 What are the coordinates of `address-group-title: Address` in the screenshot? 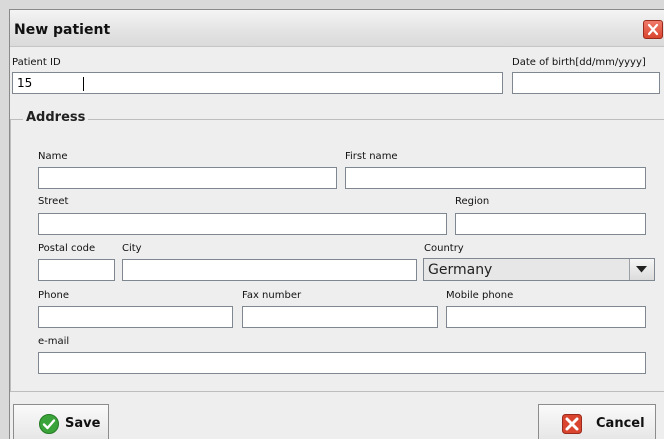 It's located at (56, 117).